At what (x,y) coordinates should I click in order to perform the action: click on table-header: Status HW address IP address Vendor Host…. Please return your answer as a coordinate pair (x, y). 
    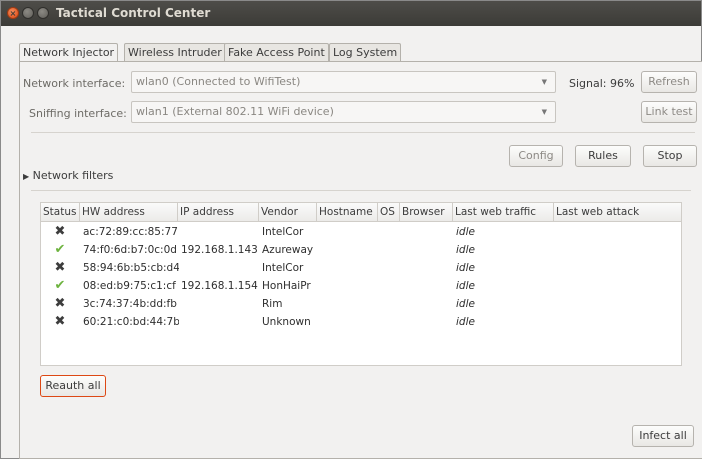
    Looking at the image, I should click on (361, 212).